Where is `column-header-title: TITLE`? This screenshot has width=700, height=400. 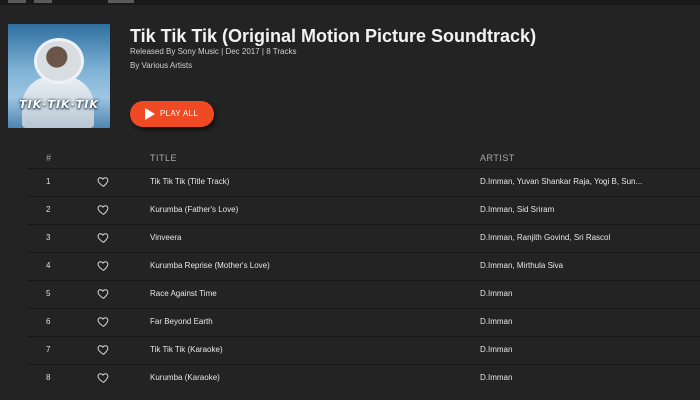 column-header-title: TITLE is located at coordinates (163, 158).